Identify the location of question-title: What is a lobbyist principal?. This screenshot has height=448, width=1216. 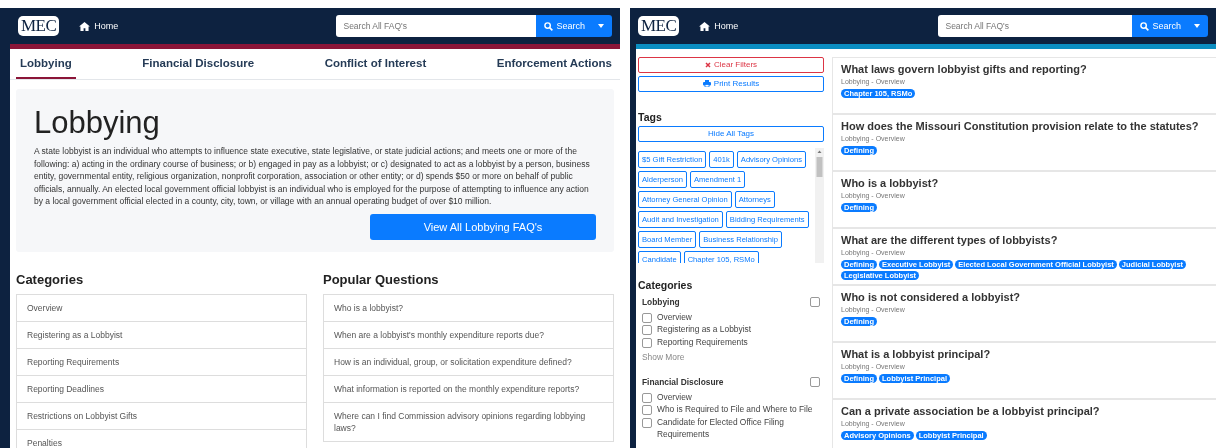
(1024, 354).